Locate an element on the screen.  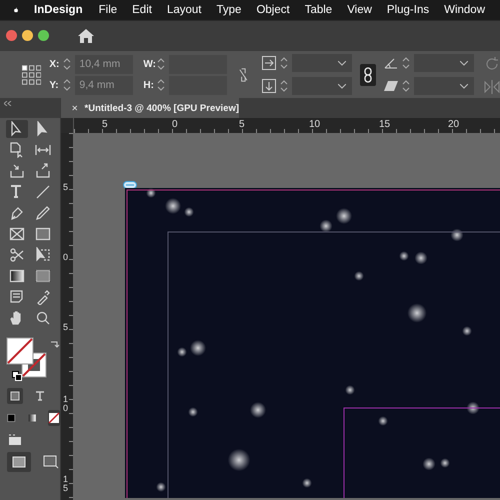
menu-item: Window is located at coordinates (464, 10).